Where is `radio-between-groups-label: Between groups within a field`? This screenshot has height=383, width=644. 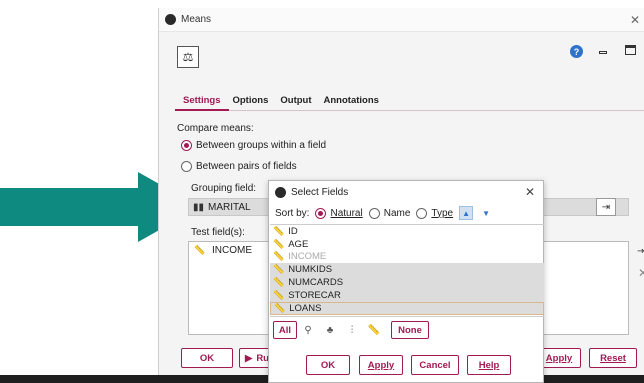
radio-between-groups-label: Between groups within a field is located at coordinates (261, 145).